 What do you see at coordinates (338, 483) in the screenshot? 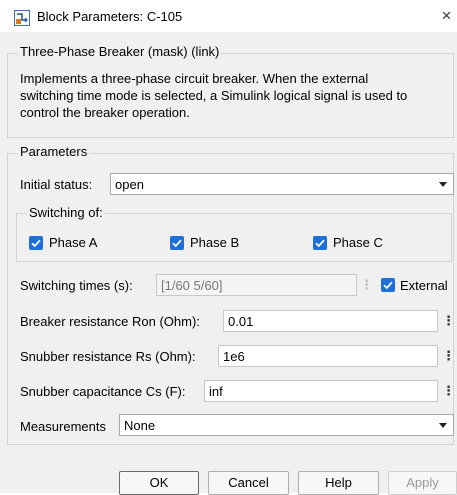
I see `help-button: Help` at bounding box center [338, 483].